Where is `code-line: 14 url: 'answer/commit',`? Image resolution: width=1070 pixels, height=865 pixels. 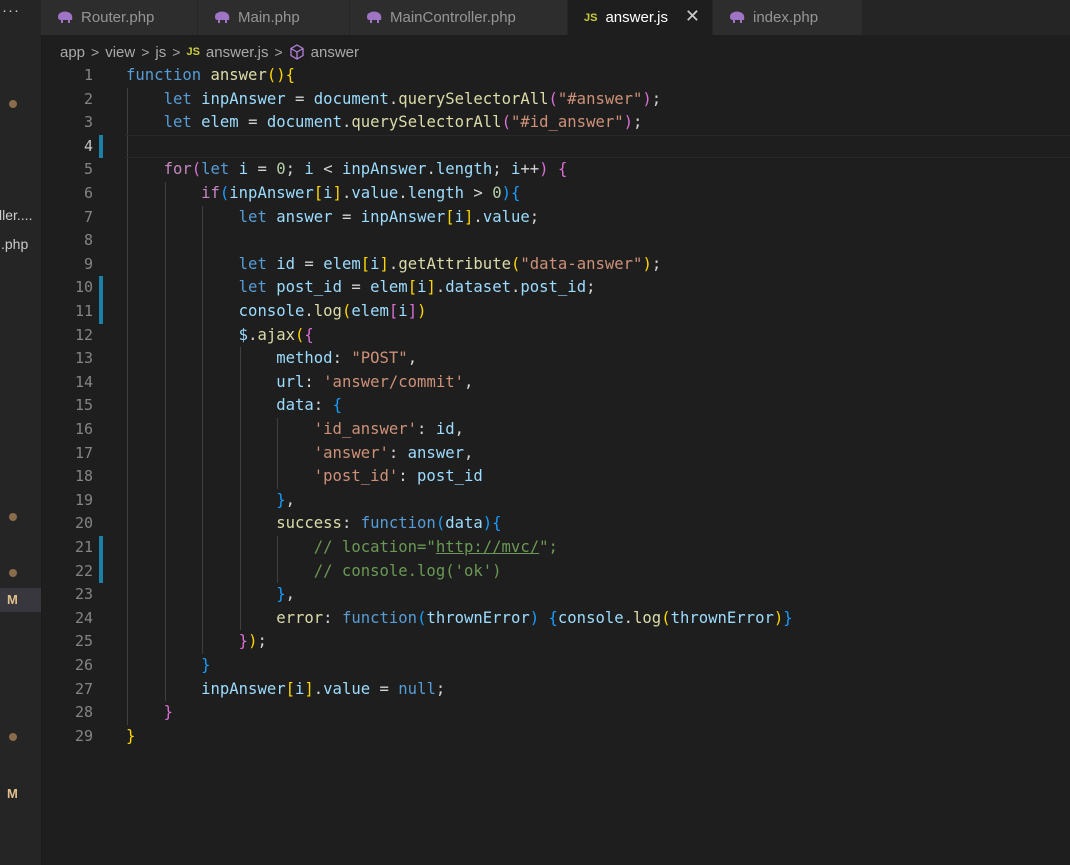
code-line: 14 url: 'answer/commit', is located at coordinates (555, 383).